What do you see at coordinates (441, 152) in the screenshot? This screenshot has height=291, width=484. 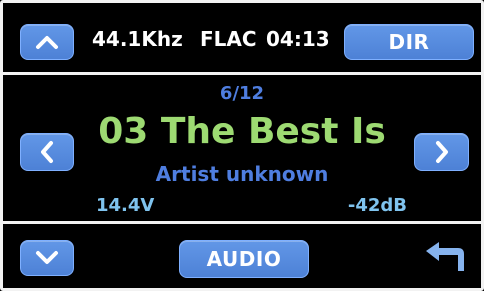 I see `chevron-right-icon` at bounding box center [441, 152].